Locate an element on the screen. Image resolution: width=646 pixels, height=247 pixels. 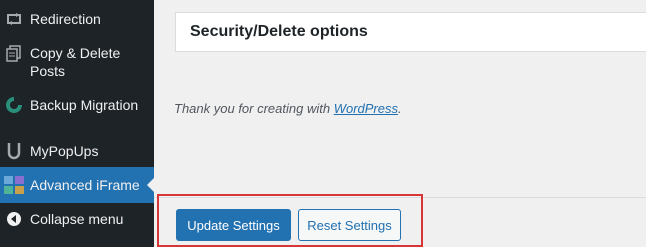
settings-section-panel: Security/Delete options is located at coordinates (410, 32).